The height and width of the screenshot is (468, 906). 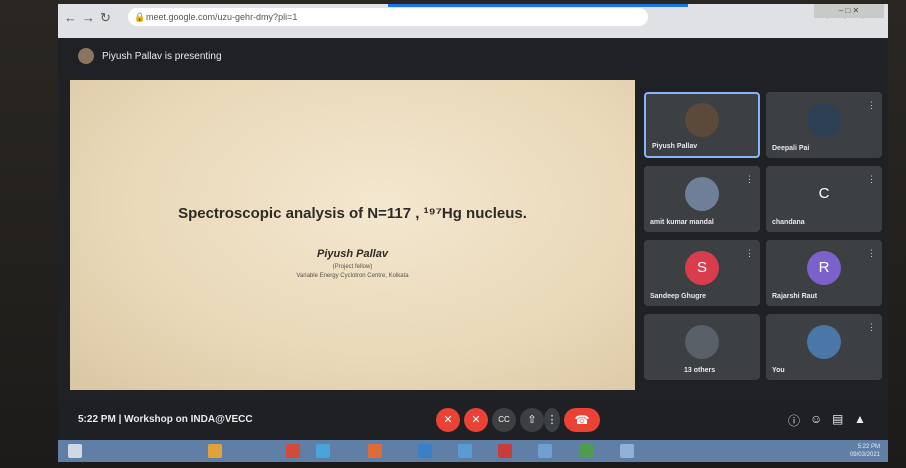 What do you see at coordinates (538, 5) in the screenshot?
I see `active-tab-indicator` at bounding box center [538, 5].